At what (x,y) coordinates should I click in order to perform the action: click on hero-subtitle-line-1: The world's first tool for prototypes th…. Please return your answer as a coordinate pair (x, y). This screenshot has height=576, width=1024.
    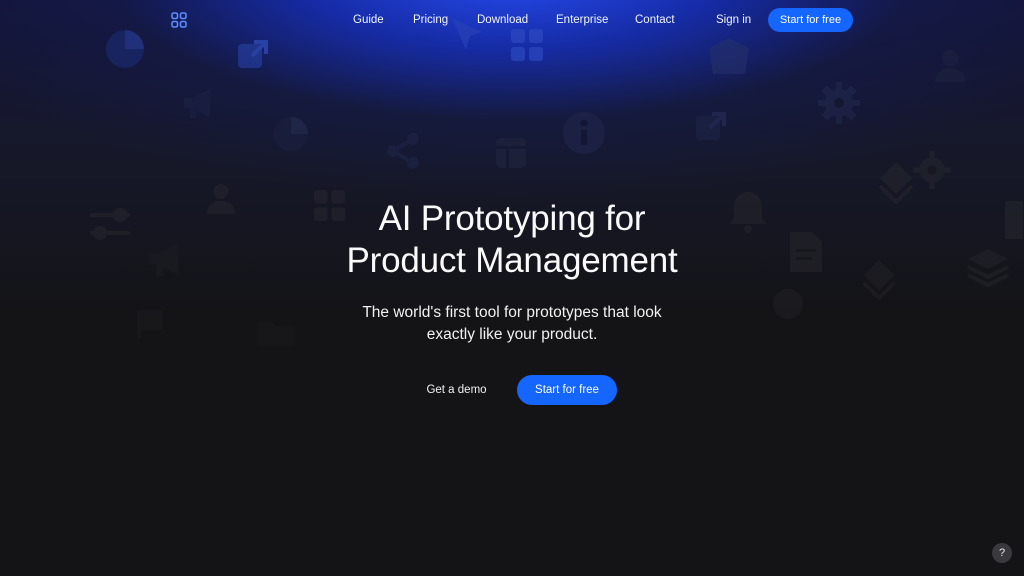
    Looking at the image, I should click on (512, 312).